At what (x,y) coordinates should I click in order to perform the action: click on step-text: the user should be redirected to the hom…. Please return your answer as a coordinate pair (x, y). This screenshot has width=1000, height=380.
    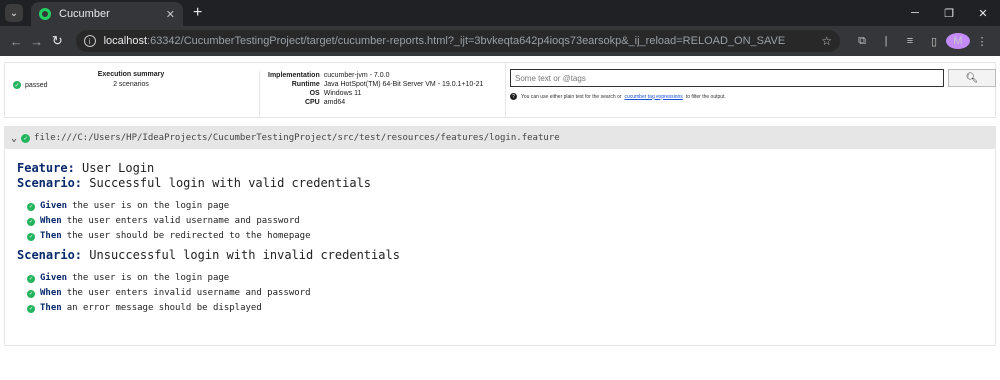
    Looking at the image, I should click on (188, 236).